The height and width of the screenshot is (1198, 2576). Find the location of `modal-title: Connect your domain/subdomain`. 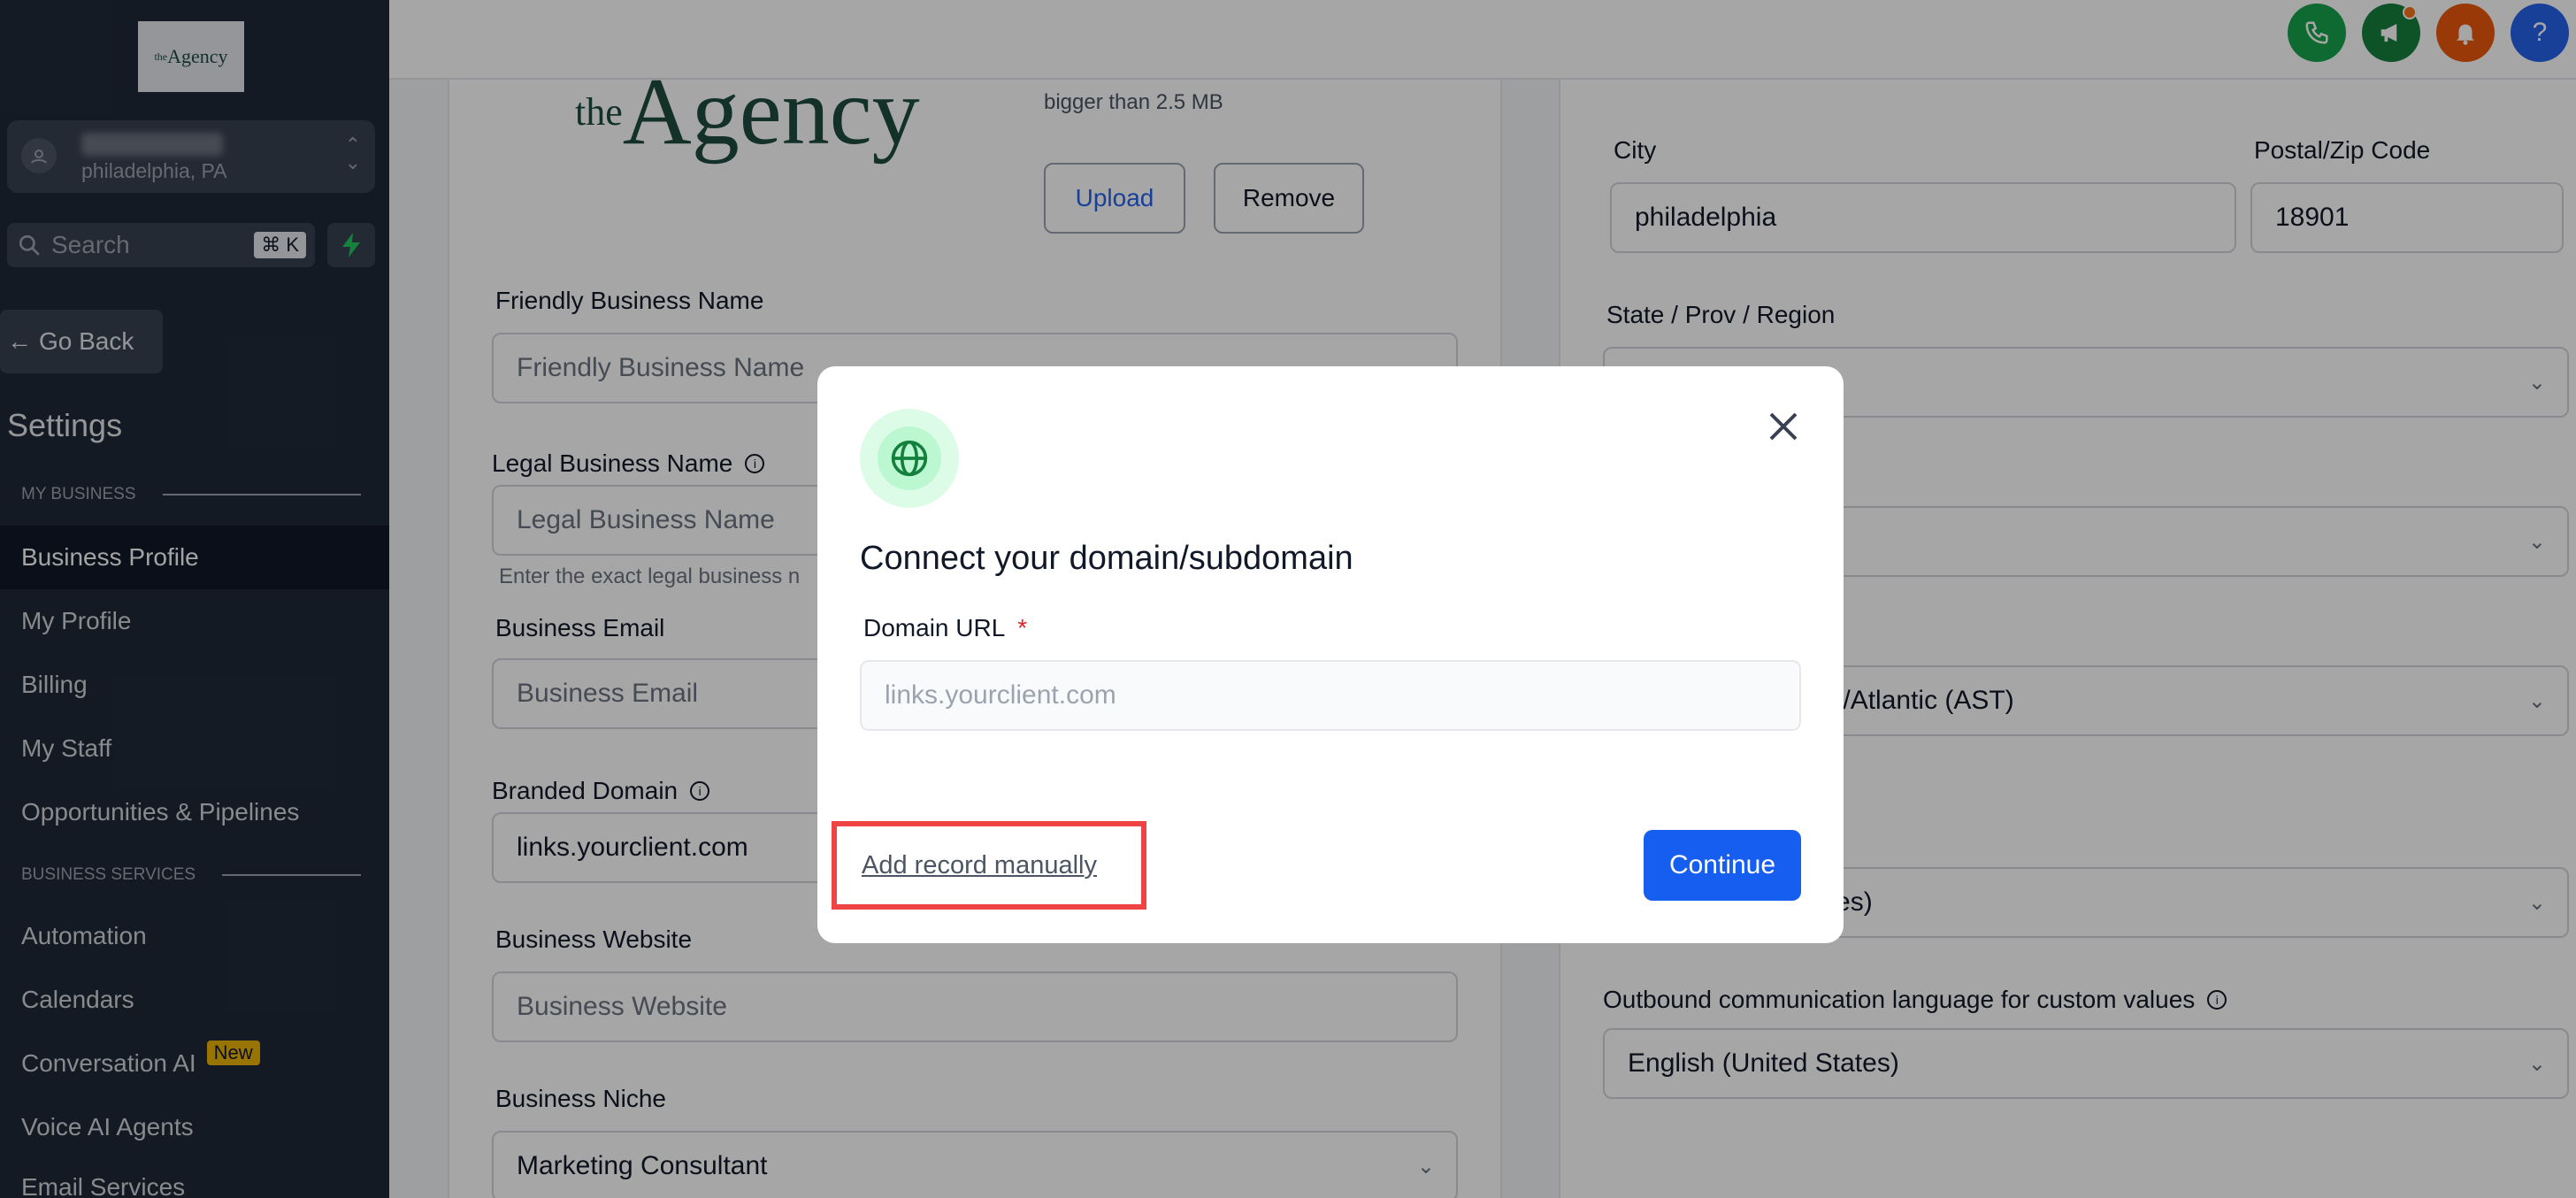

modal-title: Connect your domain/subdomain is located at coordinates (1106, 558).